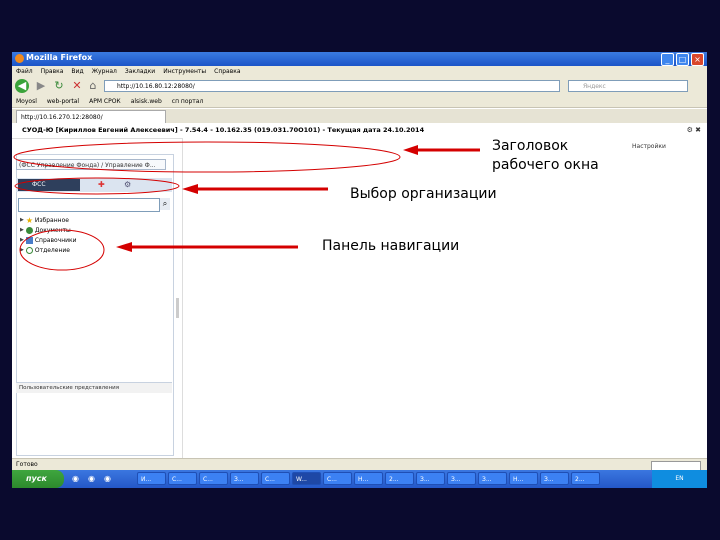  Describe the element at coordinates (359, 59) in the screenshot. I see `browser-titlebar: Mozilla Firefox _ □ ×` at that location.